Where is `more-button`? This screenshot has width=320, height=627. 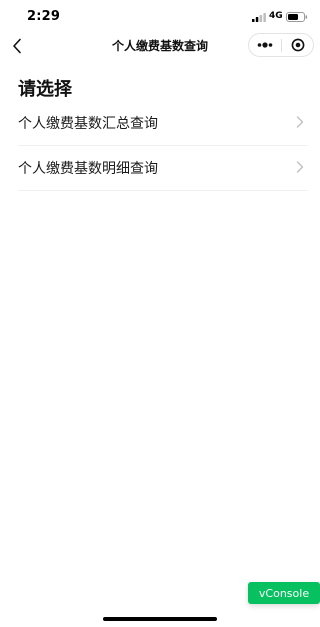
more-button is located at coordinates (265, 45).